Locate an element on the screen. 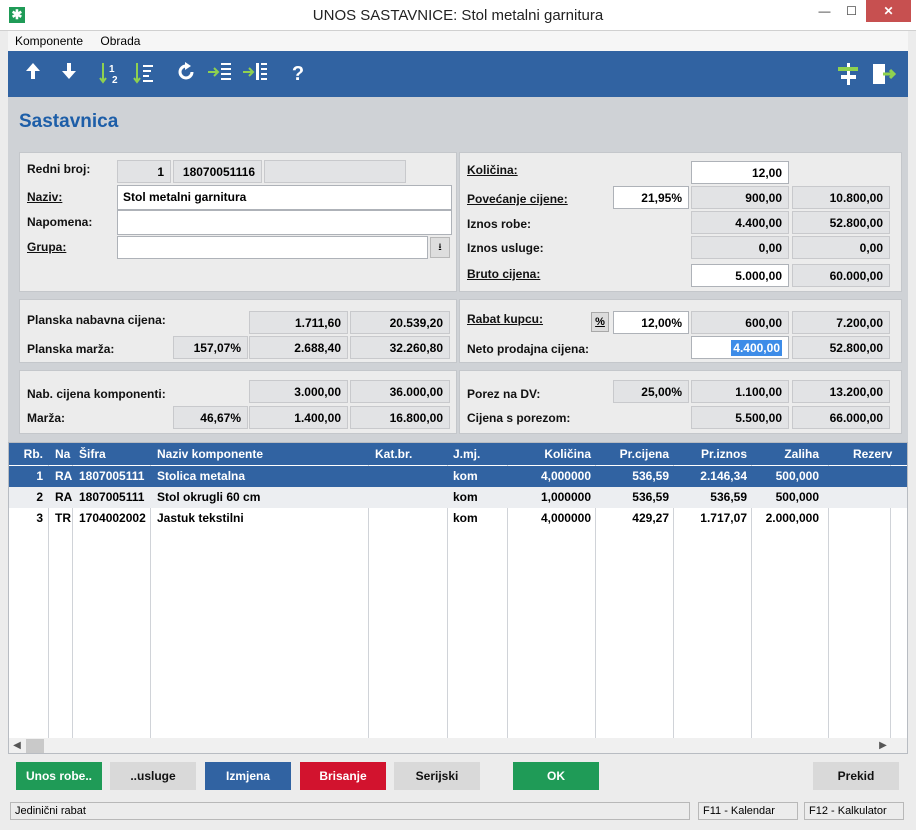 The image size is (916, 830). planska-marza-label: Planska marža: is located at coordinates (71, 349).